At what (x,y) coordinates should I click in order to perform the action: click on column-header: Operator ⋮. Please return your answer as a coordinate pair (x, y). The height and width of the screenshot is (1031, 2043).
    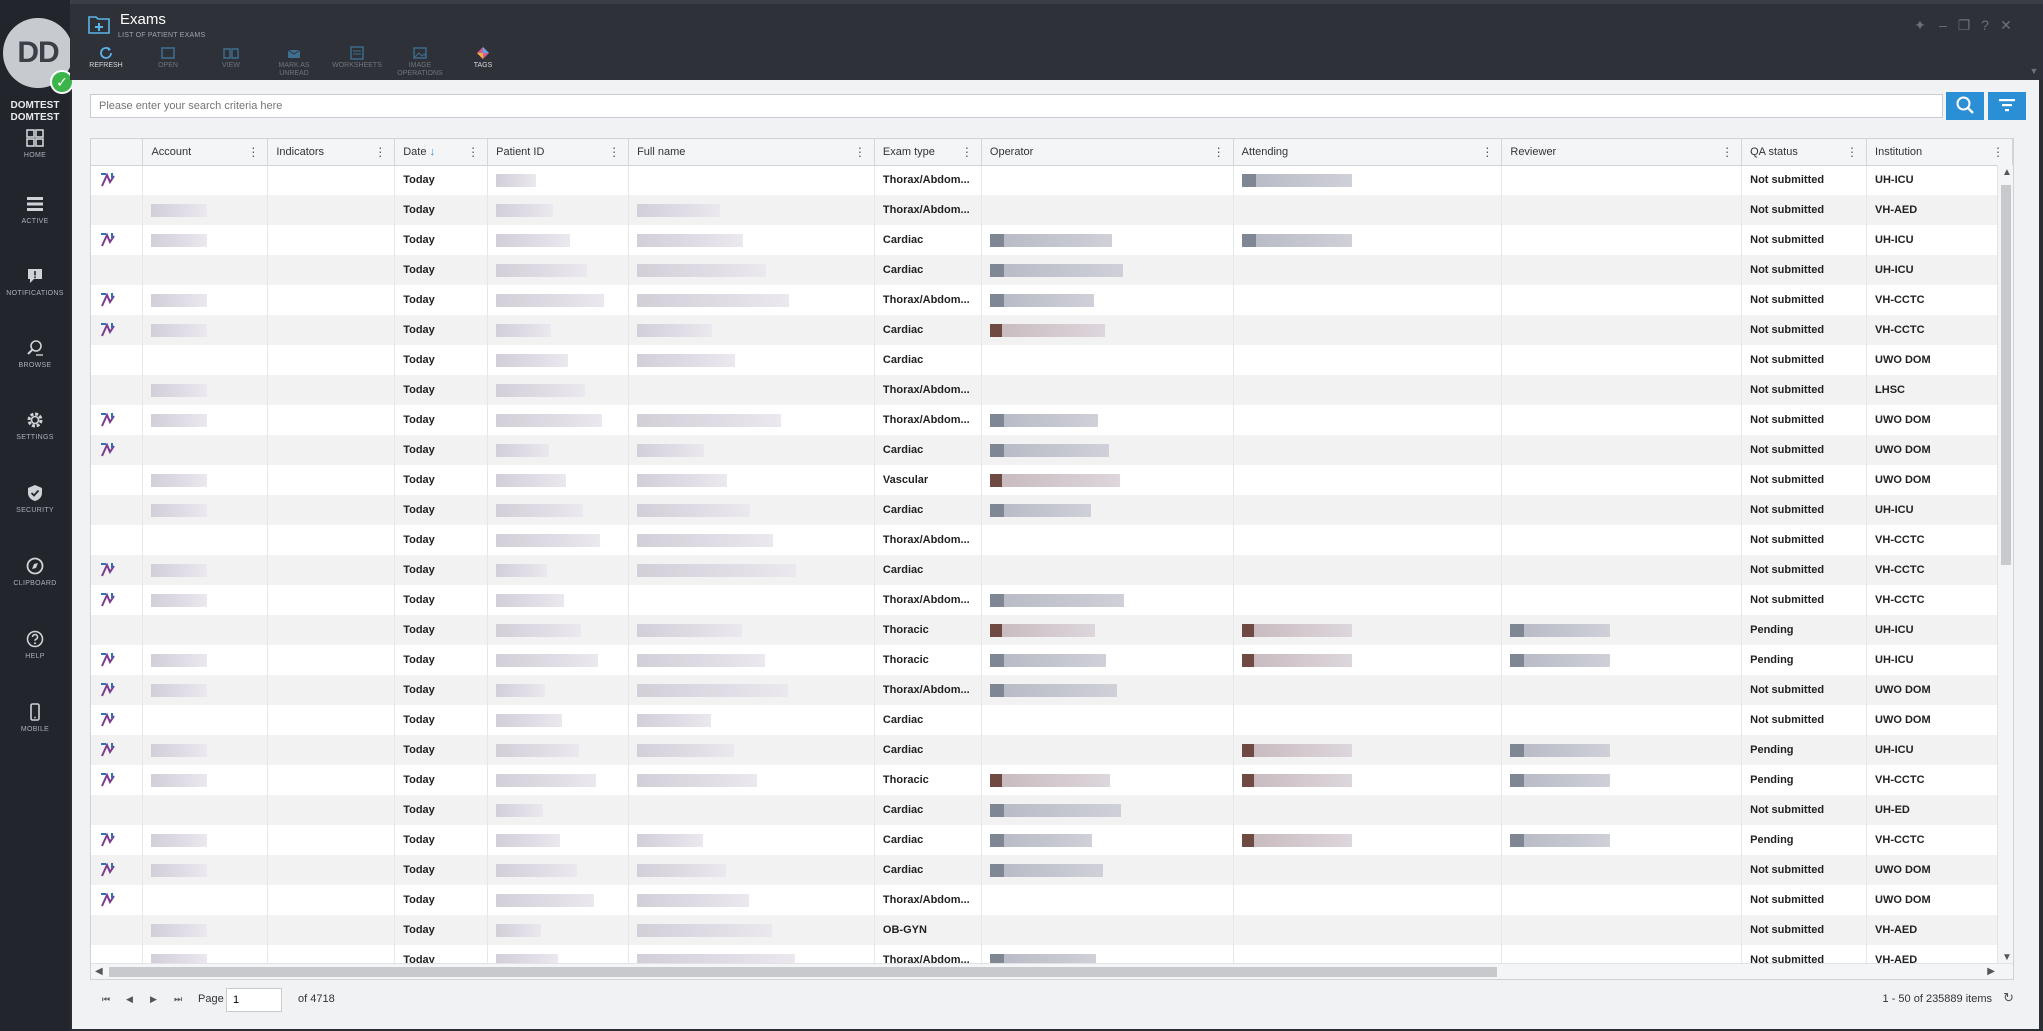
    Looking at the image, I should click on (1107, 152).